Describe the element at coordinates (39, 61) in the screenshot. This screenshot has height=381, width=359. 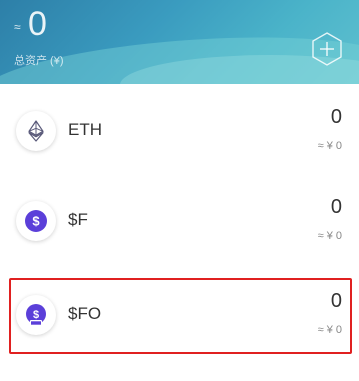
I see `total-asset-label: 总资产 (¥)` at that location.